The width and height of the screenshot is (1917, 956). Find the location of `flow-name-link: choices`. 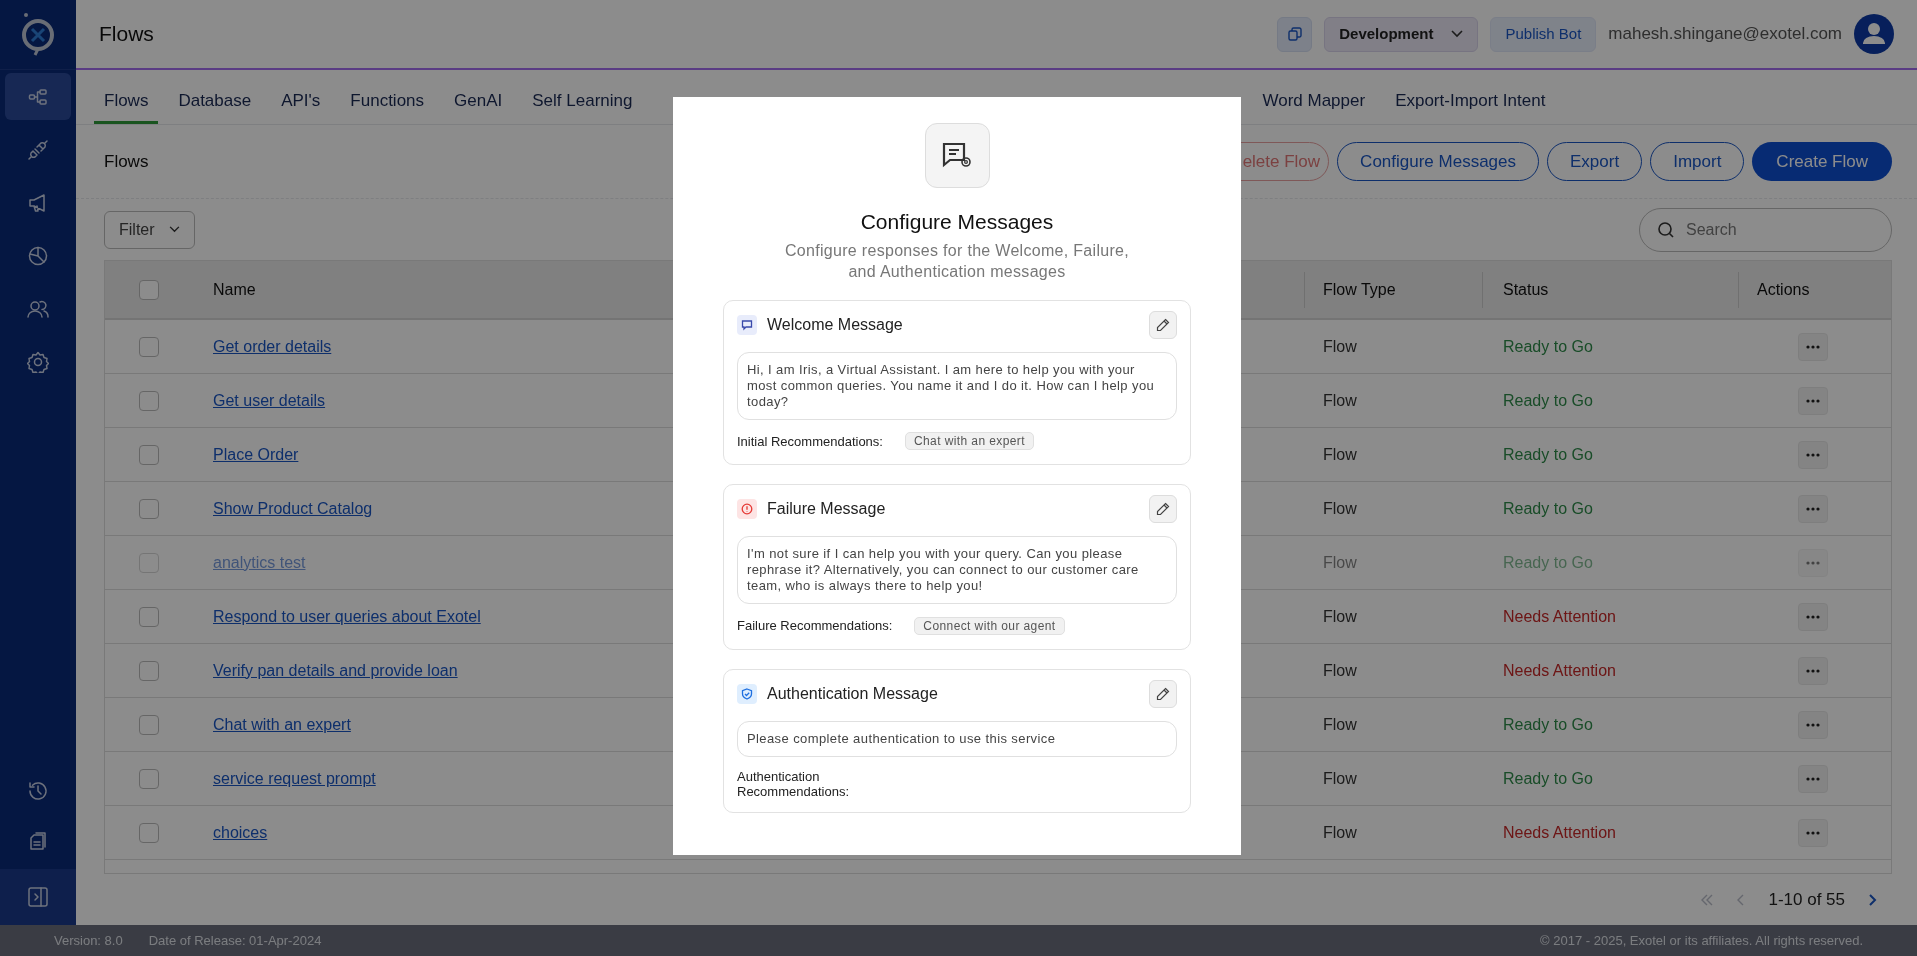

flow-name-link: choices is located at coordinates (240, 832).